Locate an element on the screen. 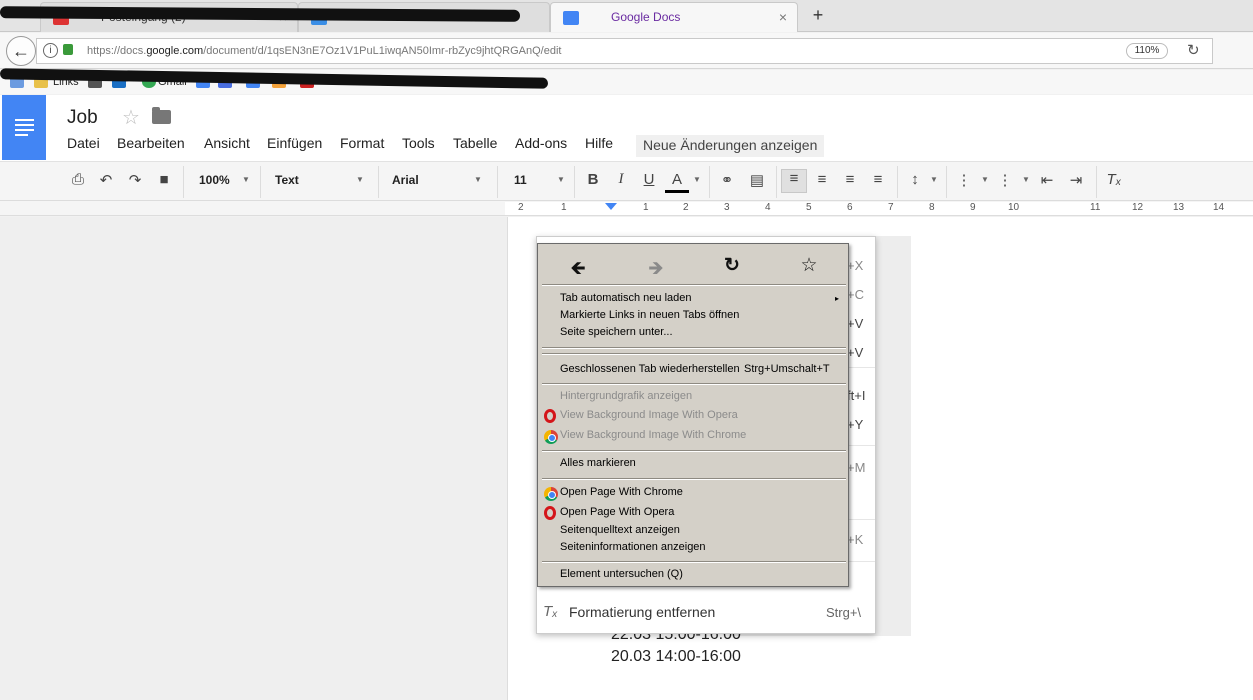  comment-icon: ▤ is located at coordinates (757, 180).